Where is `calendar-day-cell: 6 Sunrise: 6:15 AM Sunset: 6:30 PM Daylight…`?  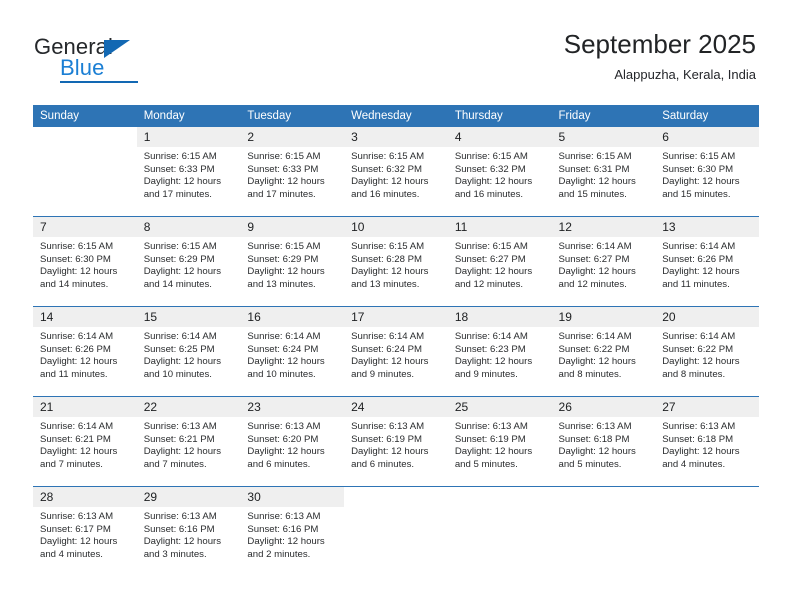
calendar-day-cell: 6 Sunrise: 6:15 AM Sunset: 6:30 PM Daylight… is located at coordinates (707, 172).